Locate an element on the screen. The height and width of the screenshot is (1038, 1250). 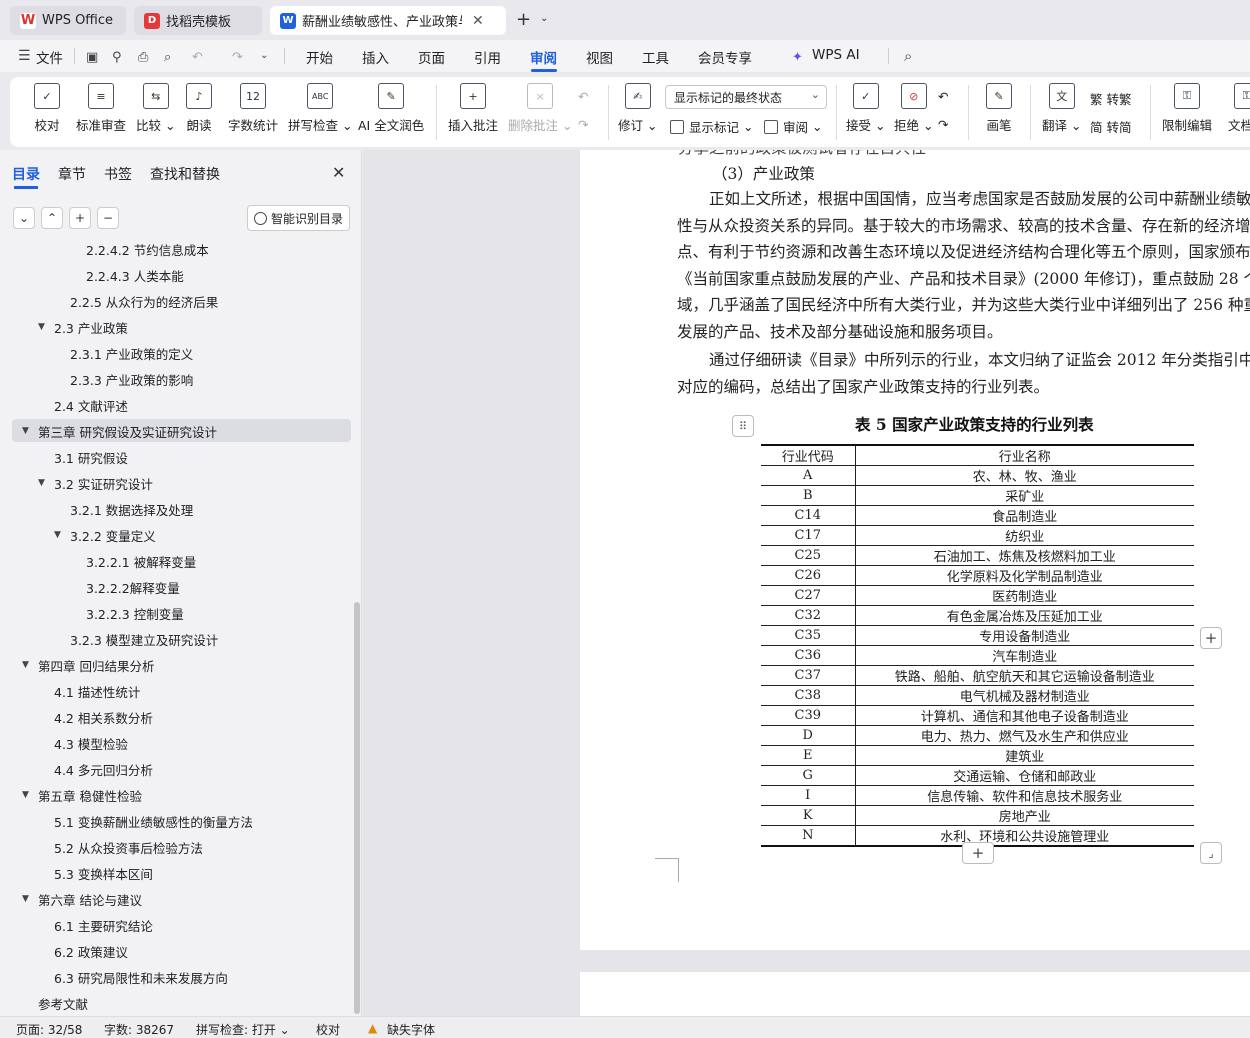
menu-review: 审阅 is located at coordinates (543, 57).